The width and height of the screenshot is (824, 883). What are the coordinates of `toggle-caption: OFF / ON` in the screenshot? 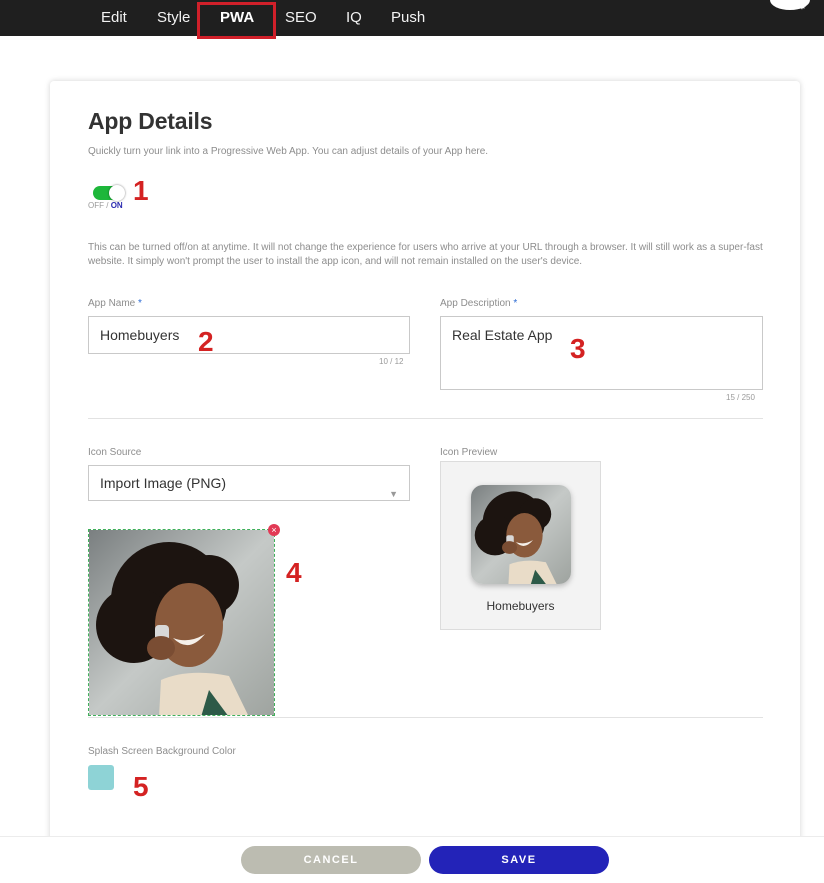 It's located at (105, 205).